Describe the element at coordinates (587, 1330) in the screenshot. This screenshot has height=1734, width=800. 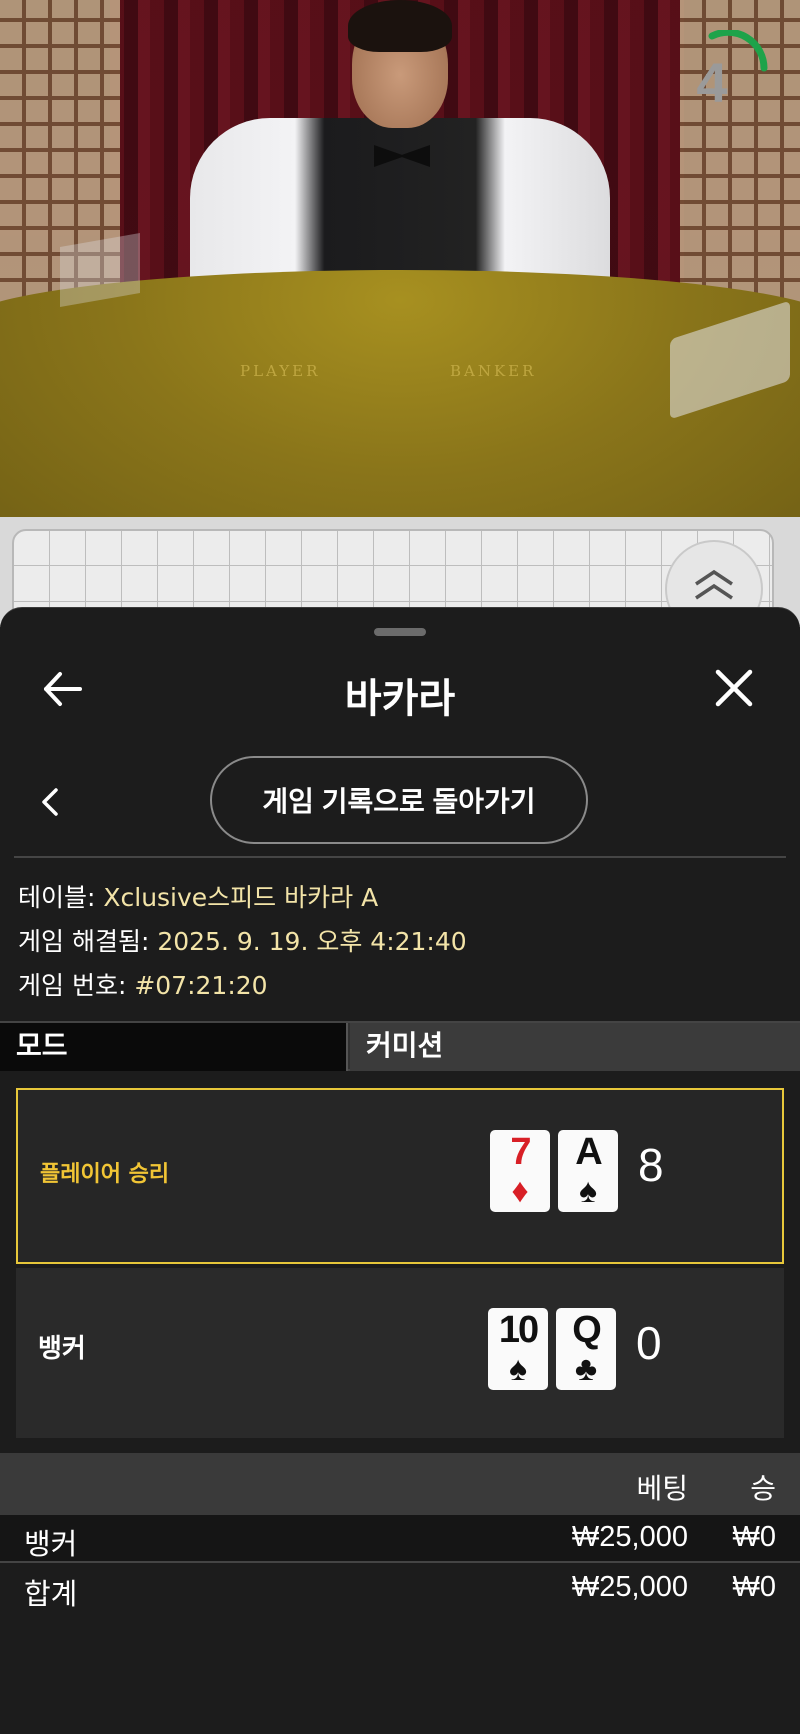
I see `card-rank: Q` at that location.